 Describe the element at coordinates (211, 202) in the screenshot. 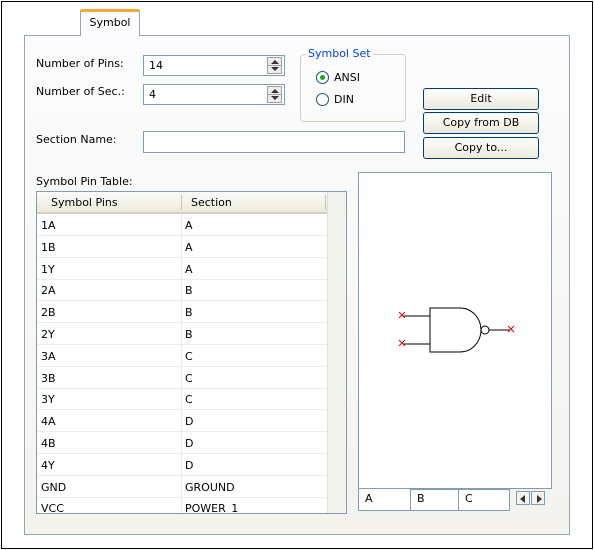

I see `column-header-section: Section` at that location.